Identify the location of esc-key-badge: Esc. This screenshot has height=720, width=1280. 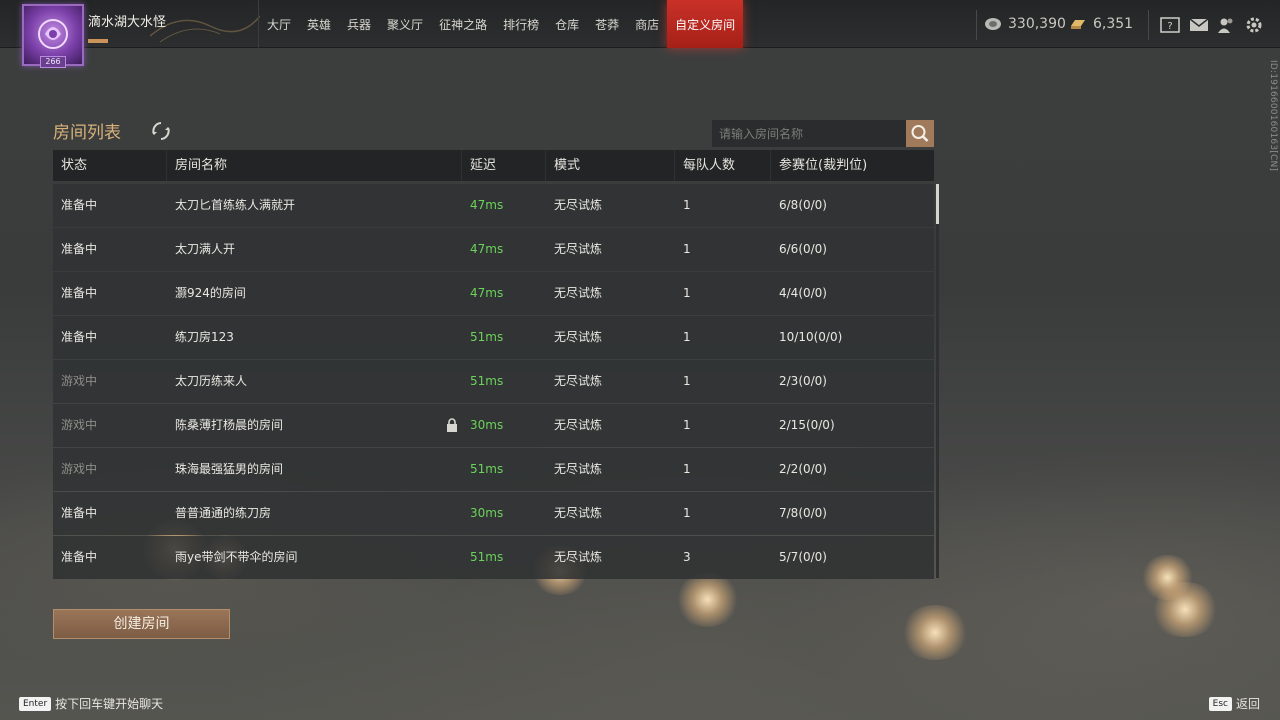
(1220, 703).